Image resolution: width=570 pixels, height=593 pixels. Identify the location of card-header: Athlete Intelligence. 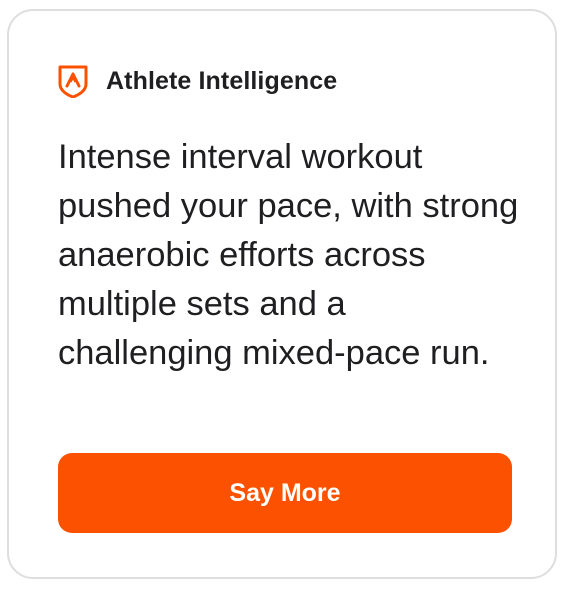
(197, 81).